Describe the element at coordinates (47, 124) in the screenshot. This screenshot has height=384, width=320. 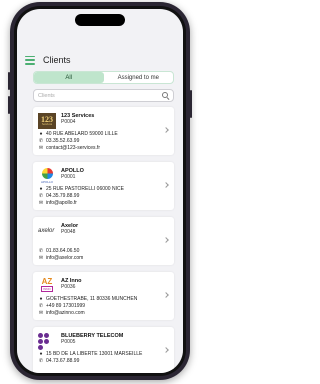
I see `logo-subtext: Services` at that location.